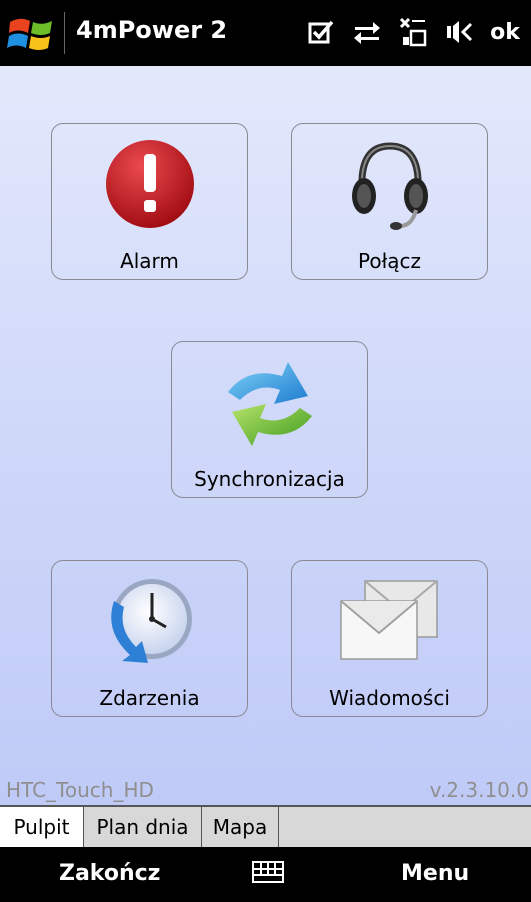 This screenshot has height=902, width=531. I want to click on events-label: Zdarzenia, so click(149, 698).